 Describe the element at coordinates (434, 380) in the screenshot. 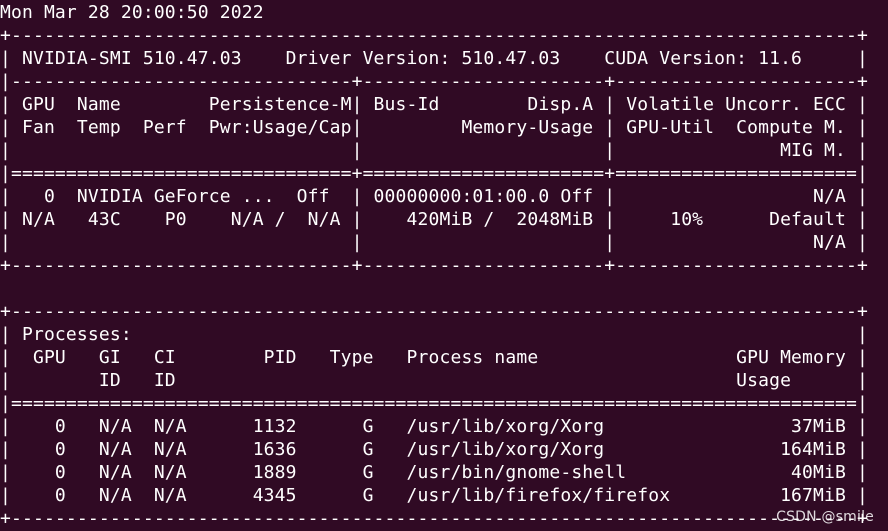

I see `processes-header-row: | ID ID Usage |` at that location.